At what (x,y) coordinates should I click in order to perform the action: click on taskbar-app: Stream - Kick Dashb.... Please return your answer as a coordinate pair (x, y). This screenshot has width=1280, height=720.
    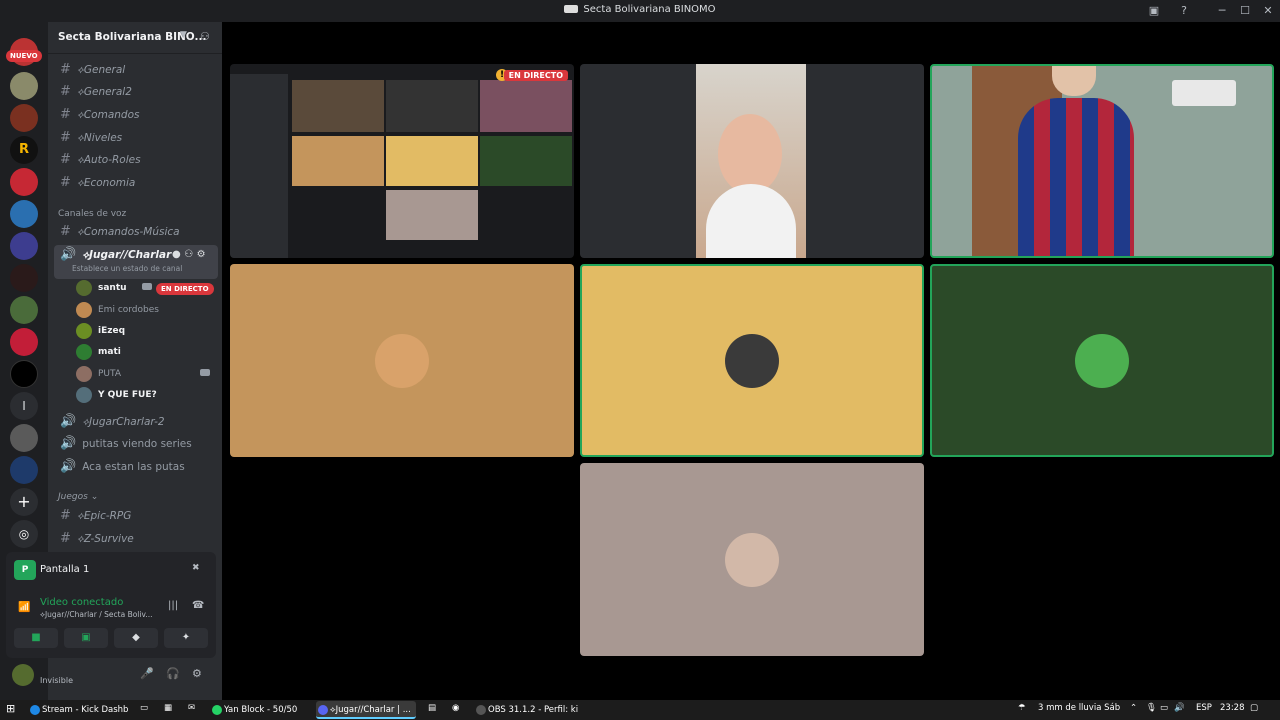
    Looking at the image, I should click on (78, 710).